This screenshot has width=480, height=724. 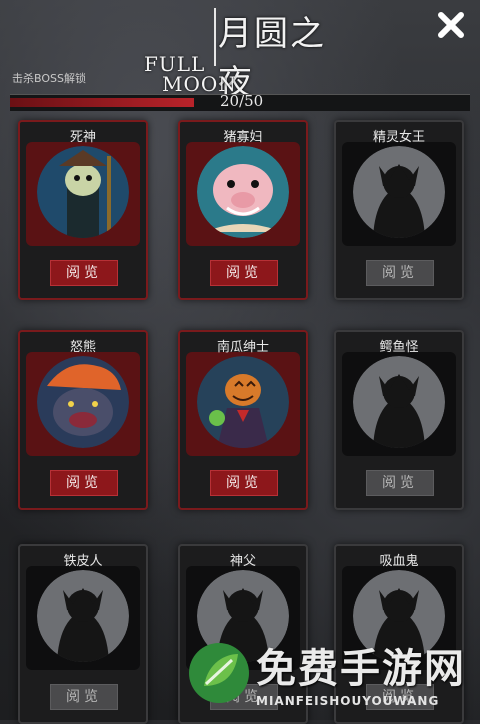 I want to click on boss-name: 鳄鱼怪, so click(x=399, y=347).